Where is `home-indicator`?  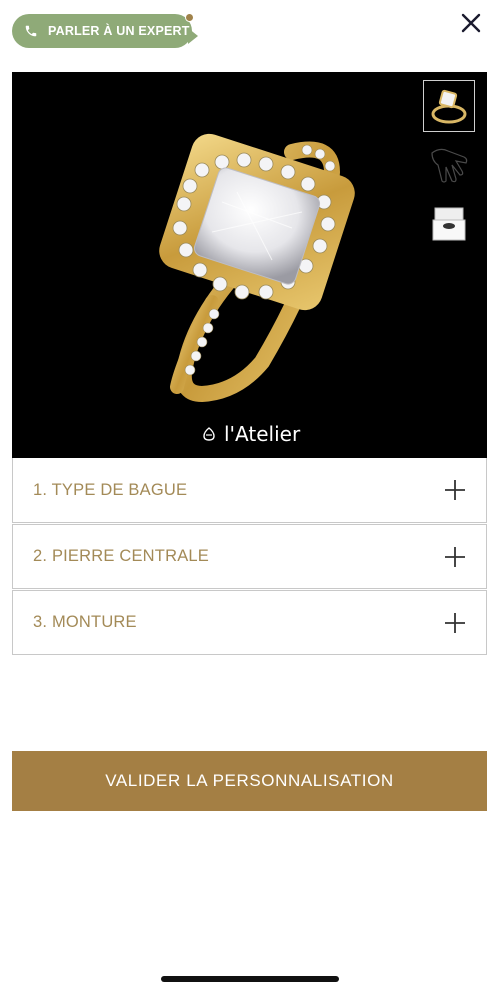 home-indicator is located at coordinates (250, 979).